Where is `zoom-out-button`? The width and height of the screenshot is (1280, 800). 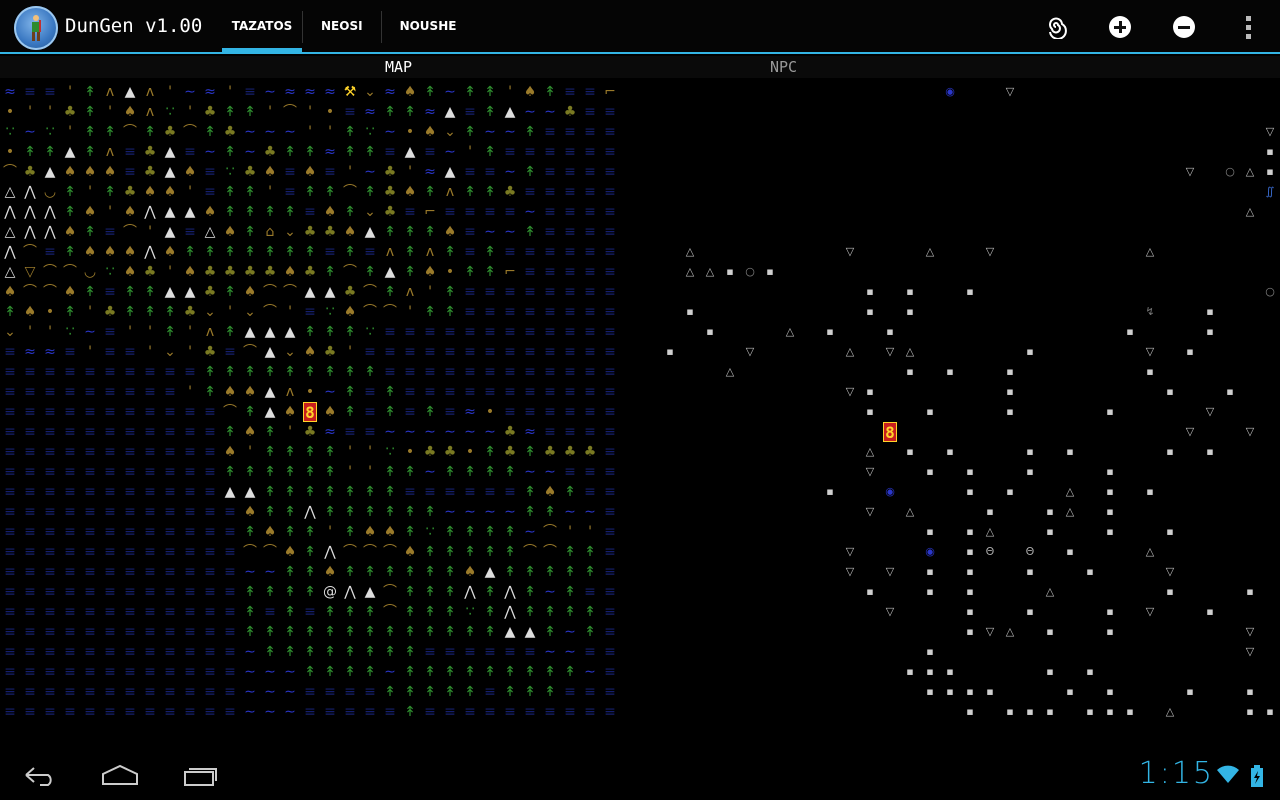
zoom-out-button is located at coordinates (1184, 27).